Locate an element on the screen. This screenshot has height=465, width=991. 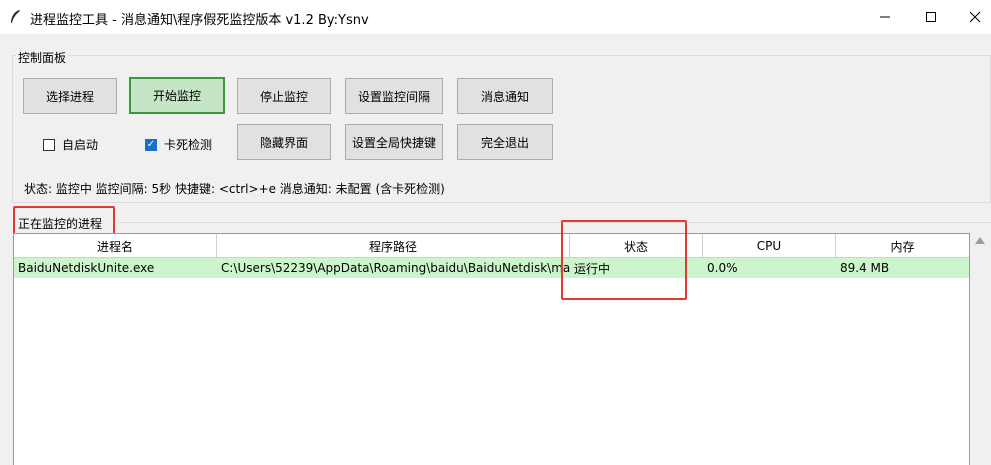
column-header-name: 进程名 is located at coordinates (115, 246).